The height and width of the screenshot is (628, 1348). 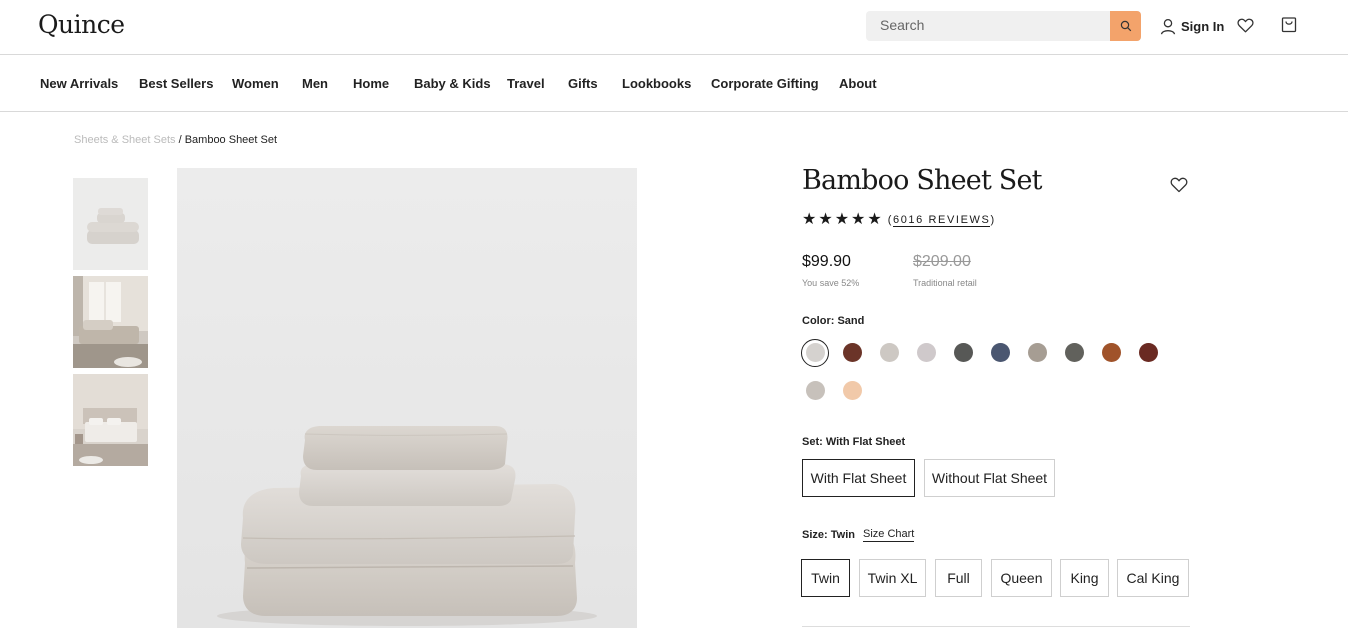 I want to click on product-rating: ★ ★ ★ ★ ★ (6016 REVIEWS), so click(x=899, y=220).